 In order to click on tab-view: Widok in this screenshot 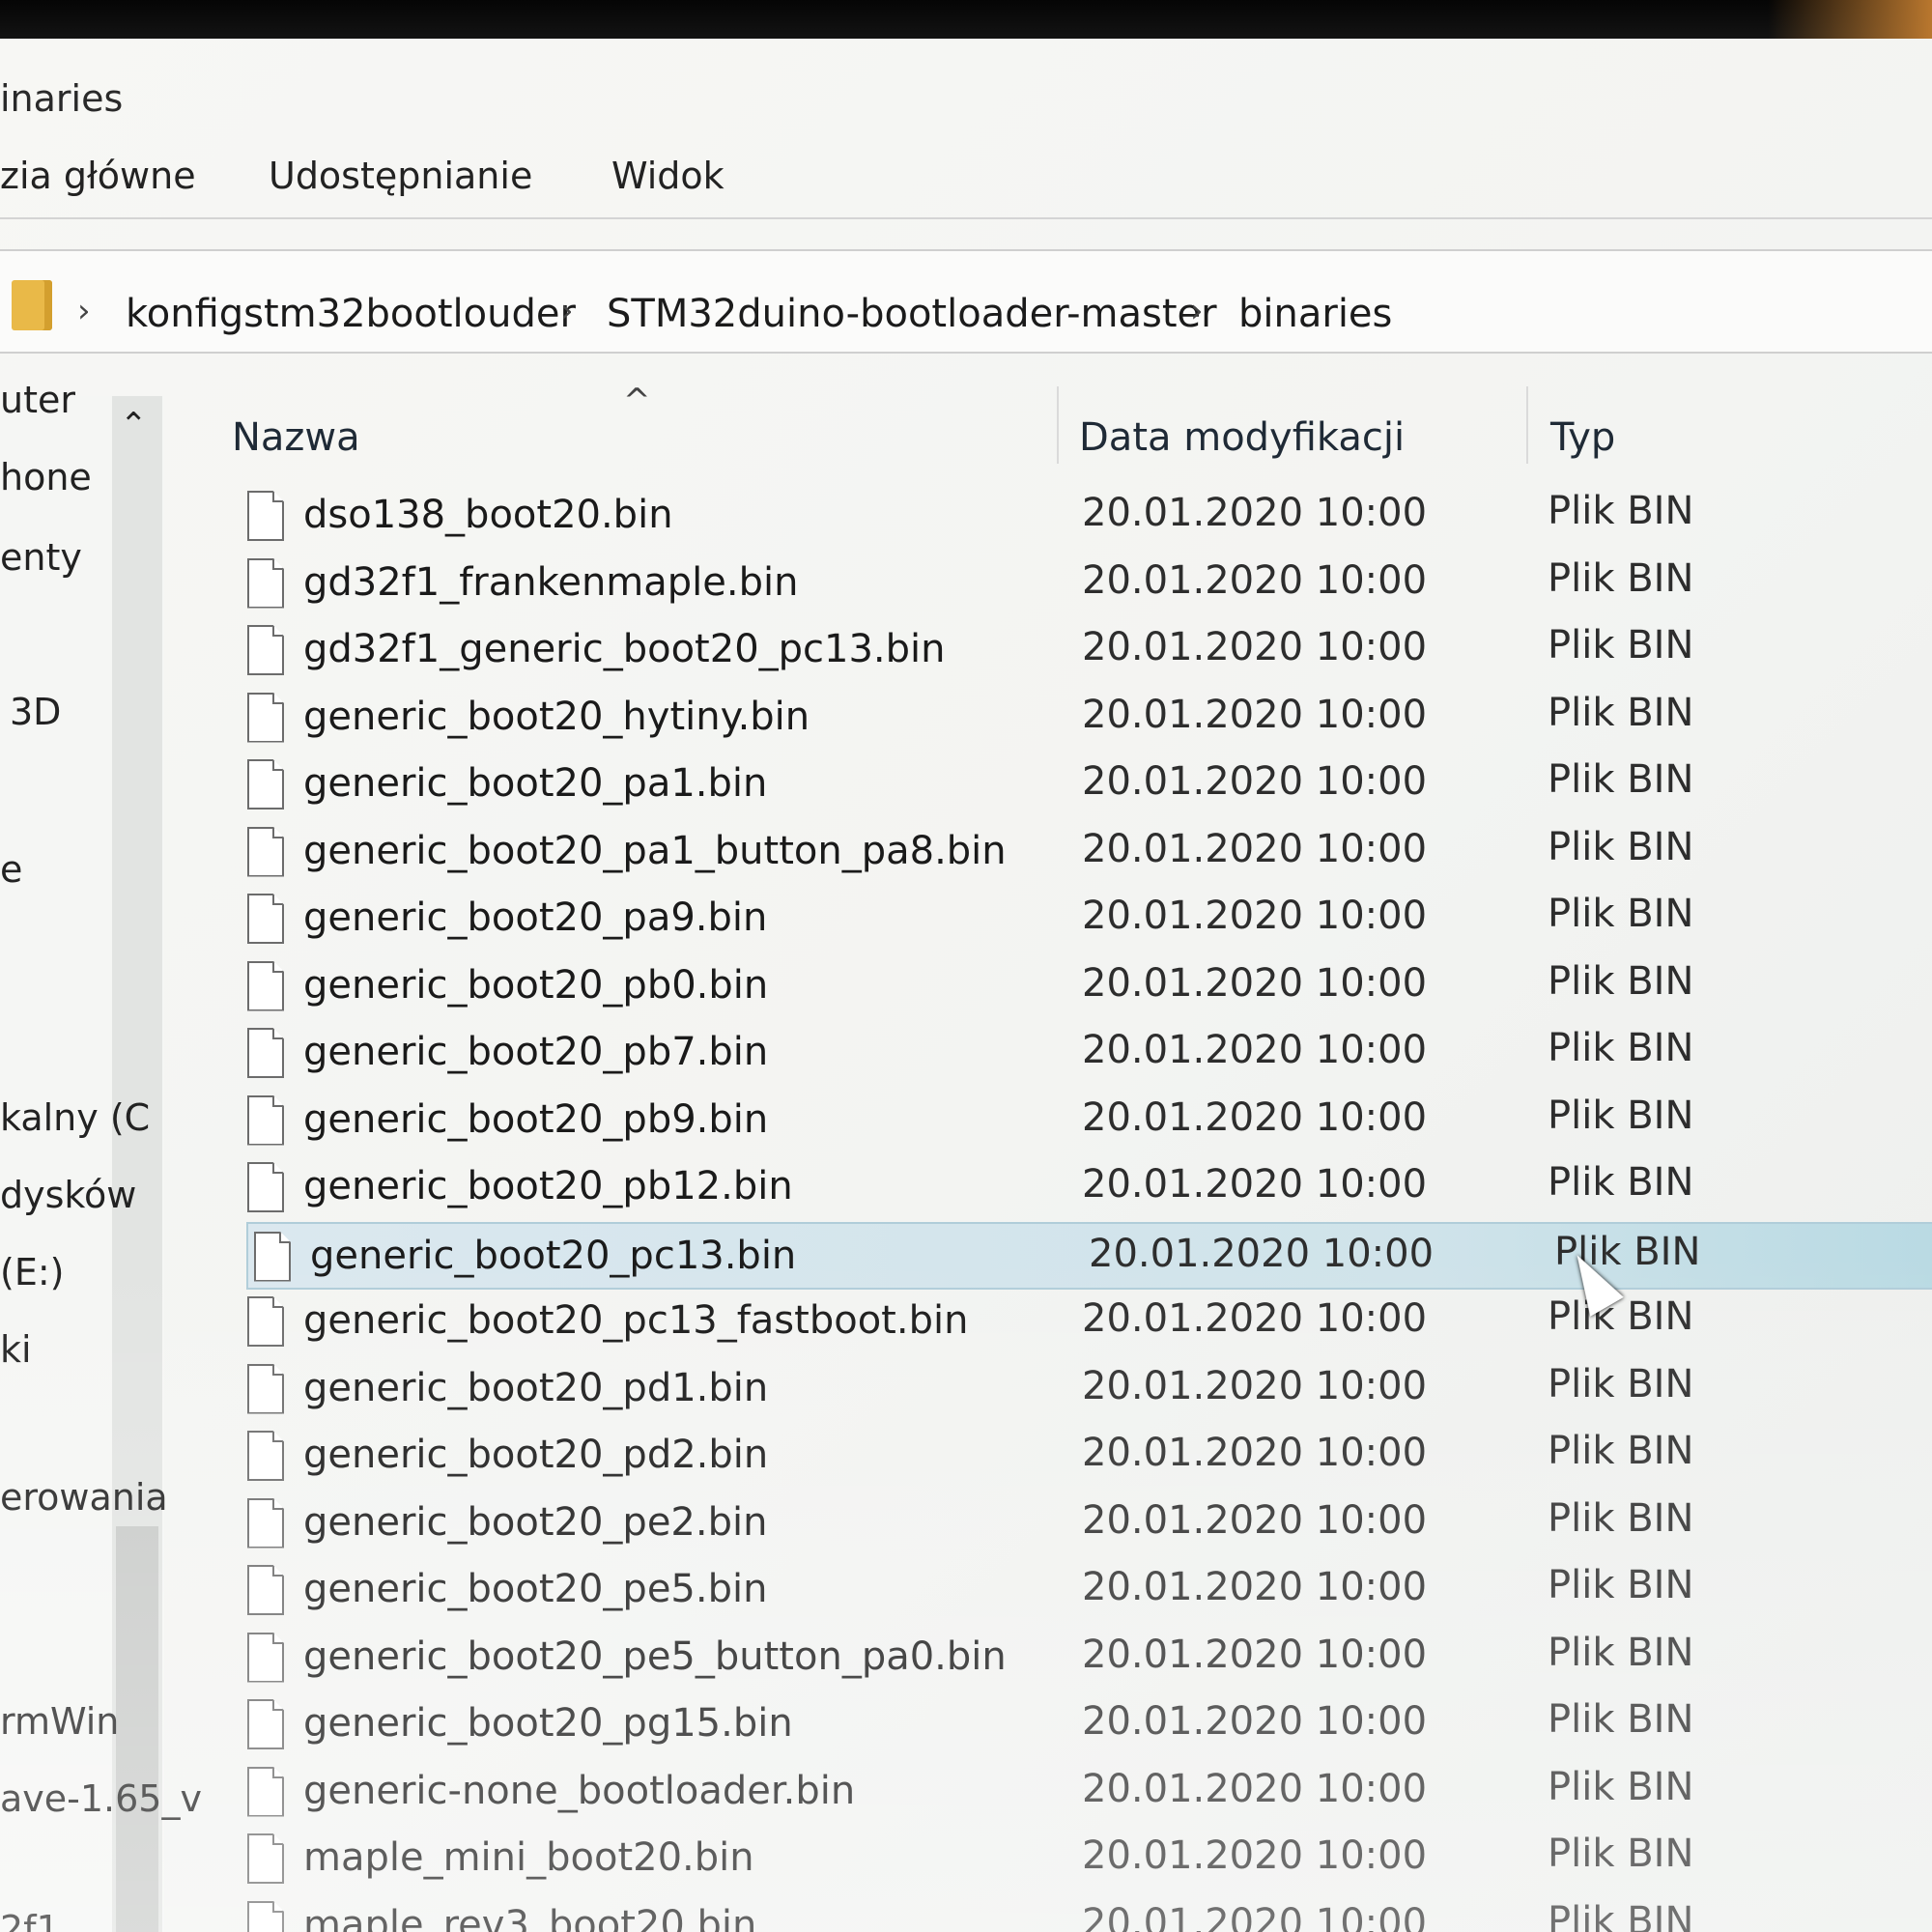, I will do `click(667, 176)`.